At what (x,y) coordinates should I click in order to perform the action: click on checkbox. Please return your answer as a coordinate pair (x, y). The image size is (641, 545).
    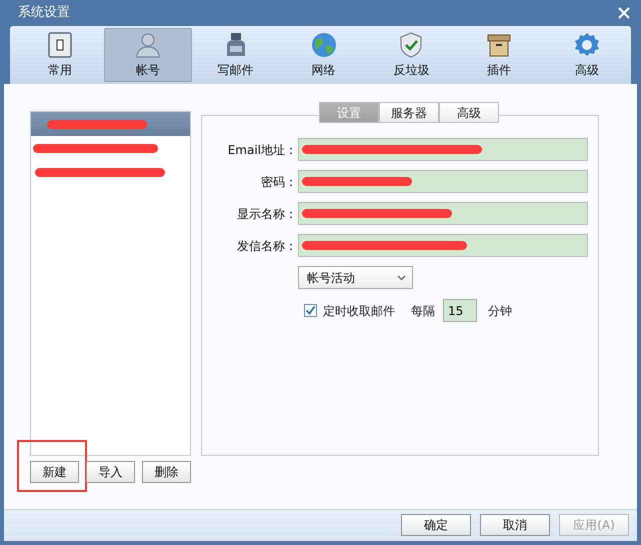
    Looking at the image, I should click on (310, 310).